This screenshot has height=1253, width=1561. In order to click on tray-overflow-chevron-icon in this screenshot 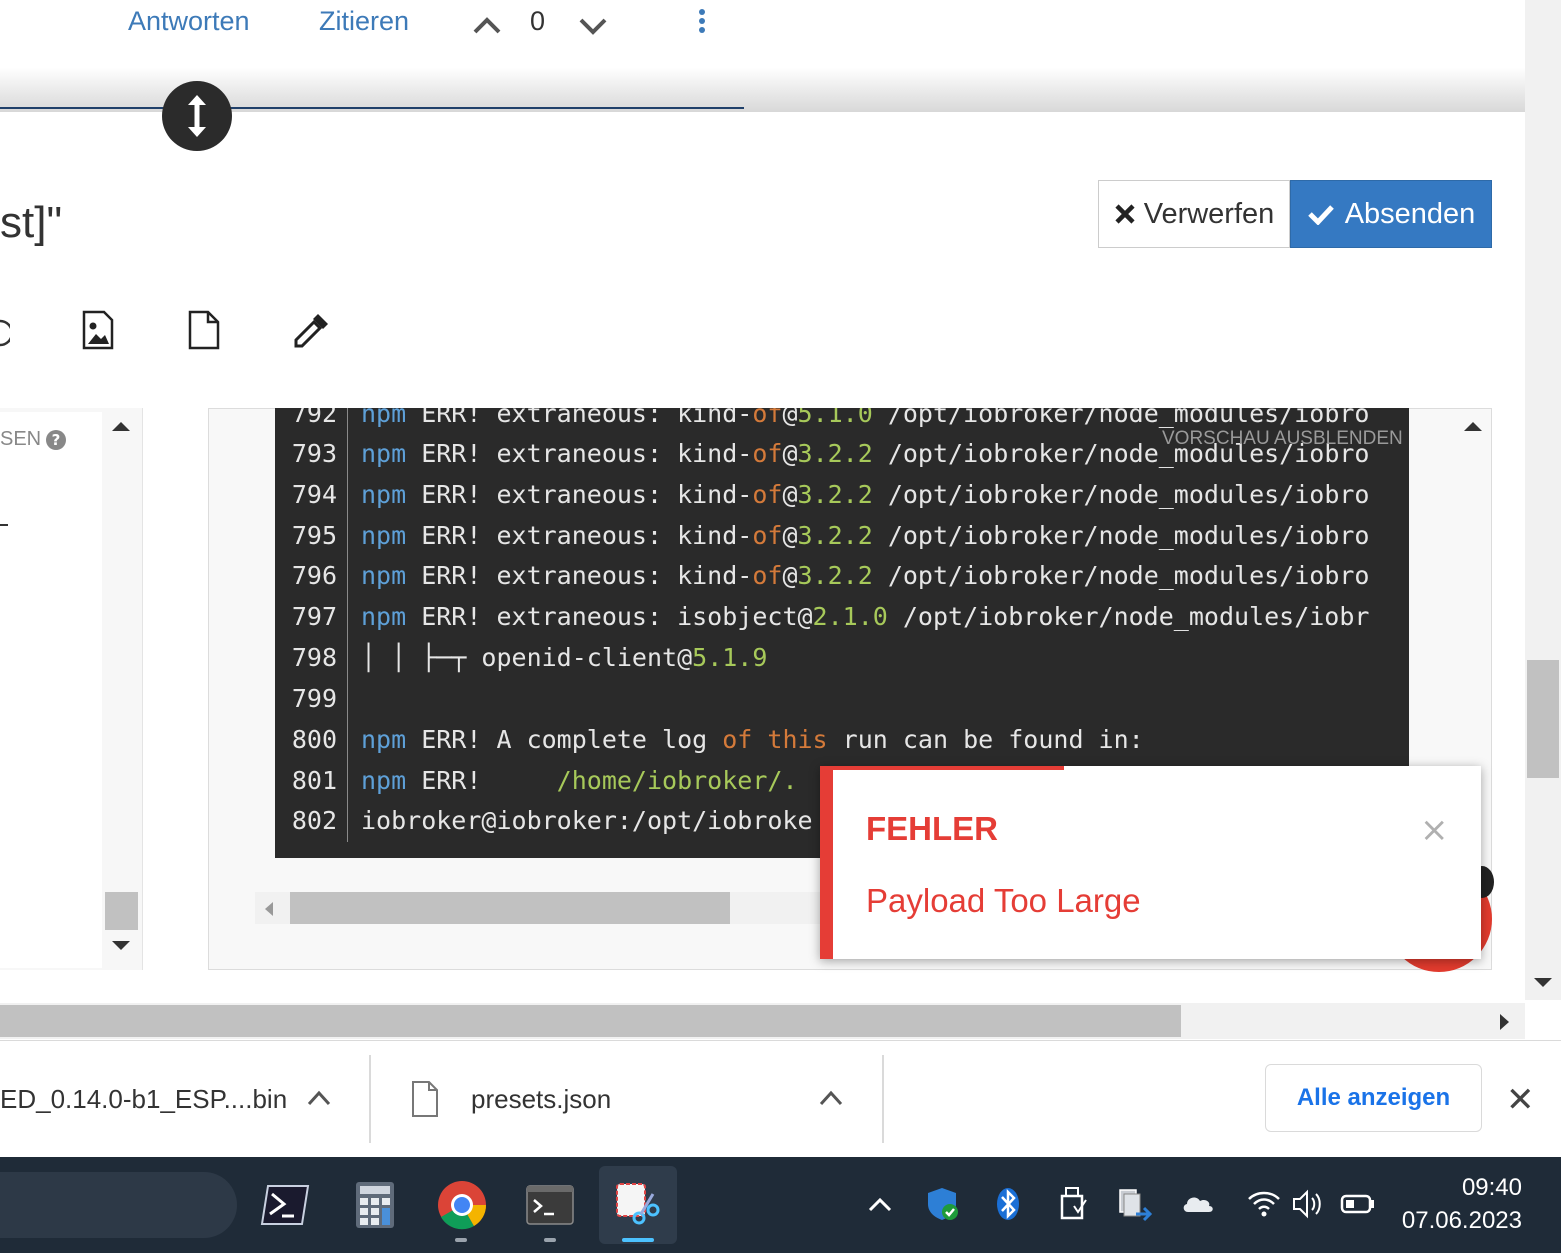, I will do `click(880, 1204)`.